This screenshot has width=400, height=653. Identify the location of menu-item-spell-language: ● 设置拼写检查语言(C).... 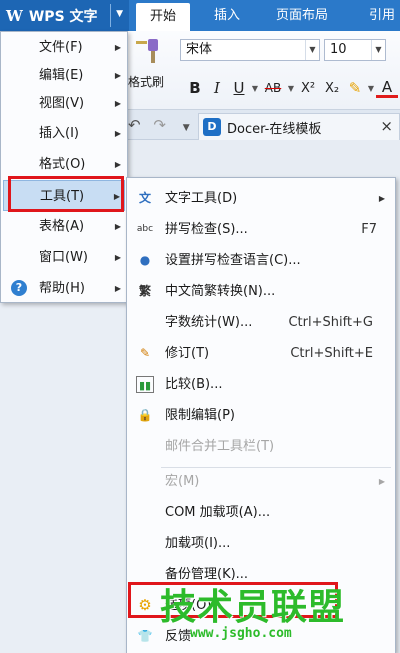
(261, 260).